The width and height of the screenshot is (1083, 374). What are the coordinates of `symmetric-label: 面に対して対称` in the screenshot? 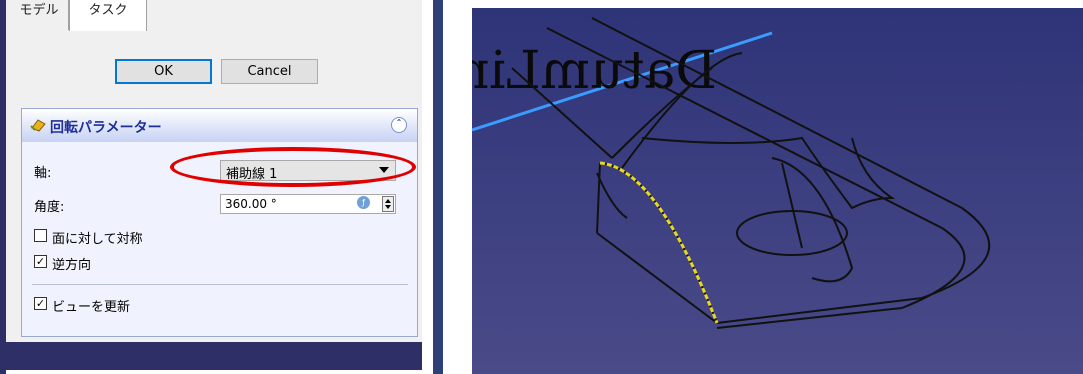 It's located at (97, 239).